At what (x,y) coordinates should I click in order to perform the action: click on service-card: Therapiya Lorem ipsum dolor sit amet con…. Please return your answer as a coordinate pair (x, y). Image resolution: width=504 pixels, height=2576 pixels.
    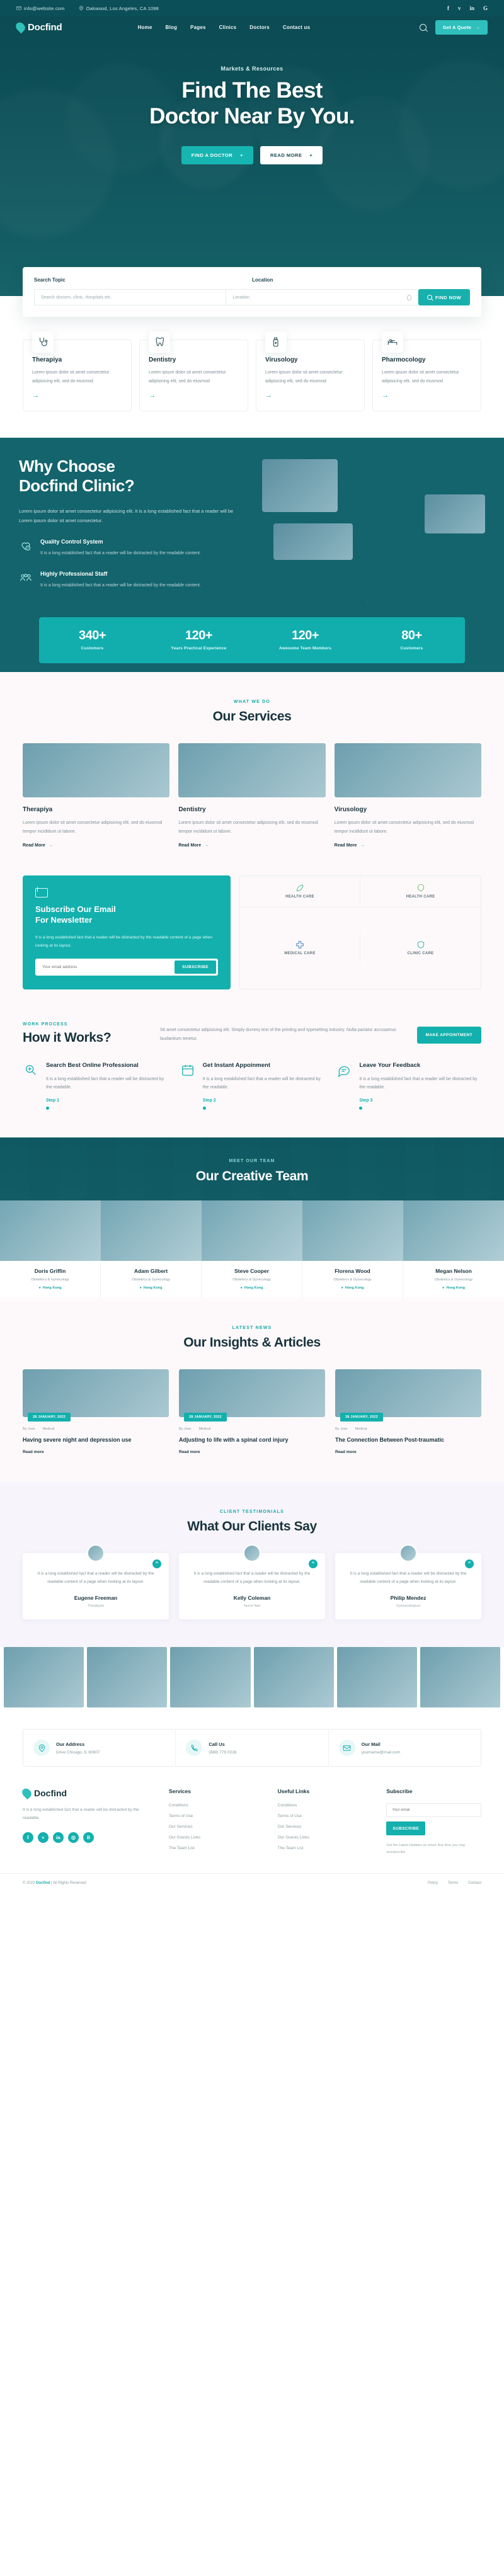
    Looking at the image, I should click on (96, 795).